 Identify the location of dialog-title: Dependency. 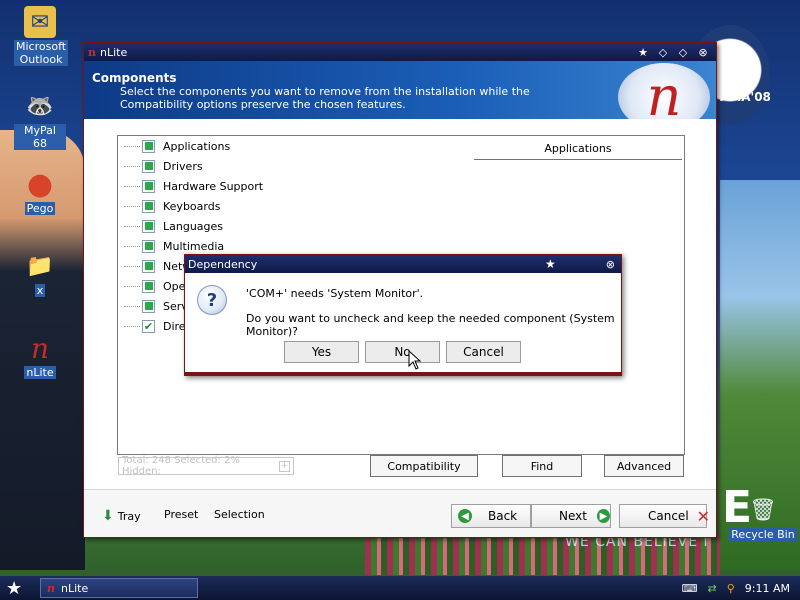
(223, 264).